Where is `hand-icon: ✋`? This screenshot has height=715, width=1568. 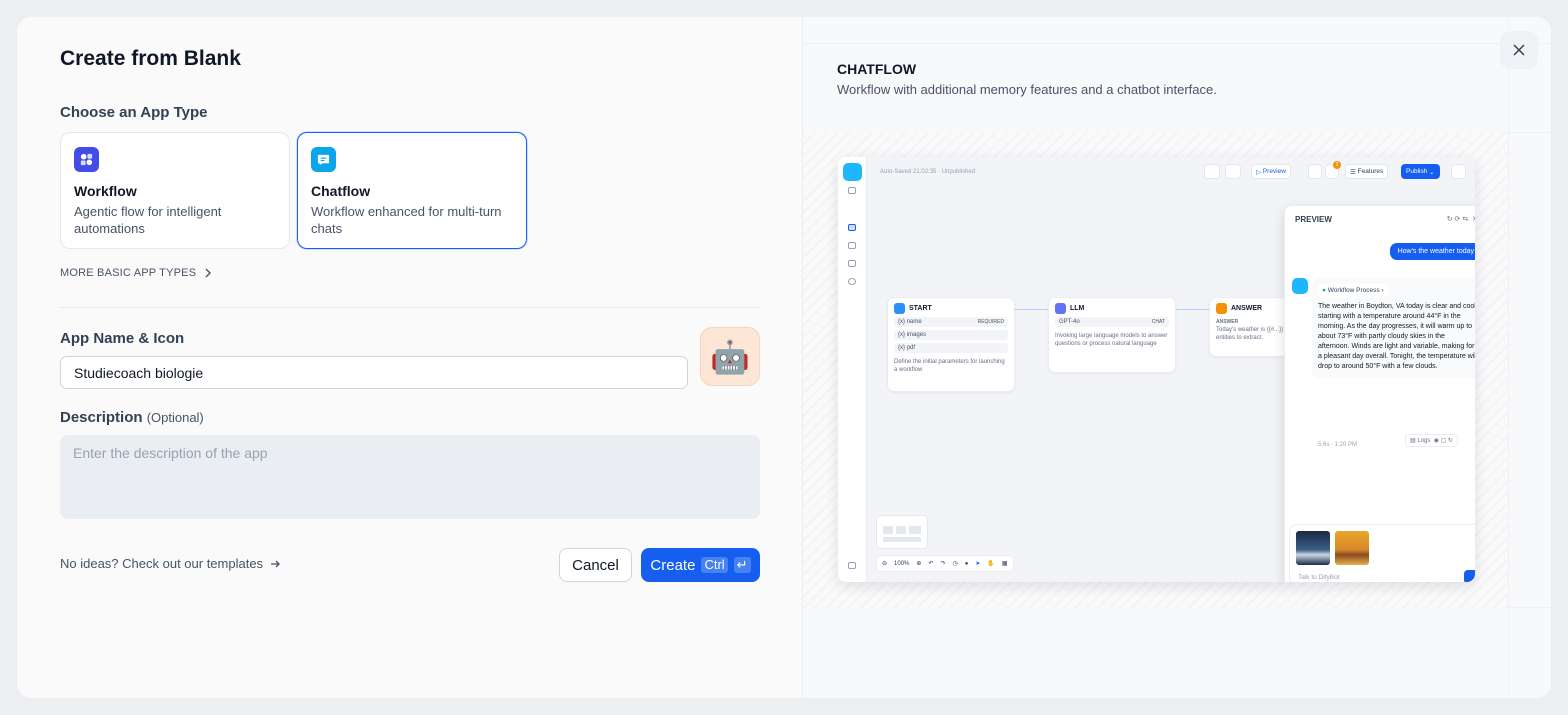 hand-icon: ✋ is located at coordinates (991, 564).